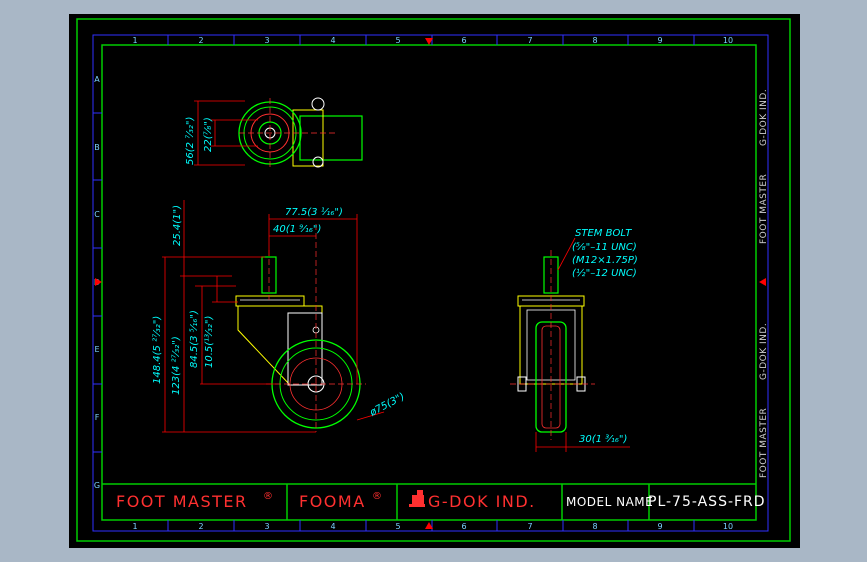 The image size is (867, 562). Describe the element at coordinates (603, 233) in the screenshot. I see `stem-bolt-title: STEM BOLT` at that location.